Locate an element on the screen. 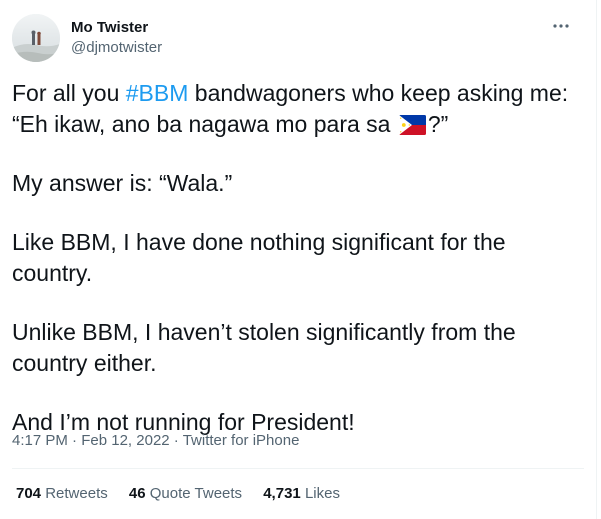  author-names: Mo Twister @djmotwister is located at coordinates (116, 38).